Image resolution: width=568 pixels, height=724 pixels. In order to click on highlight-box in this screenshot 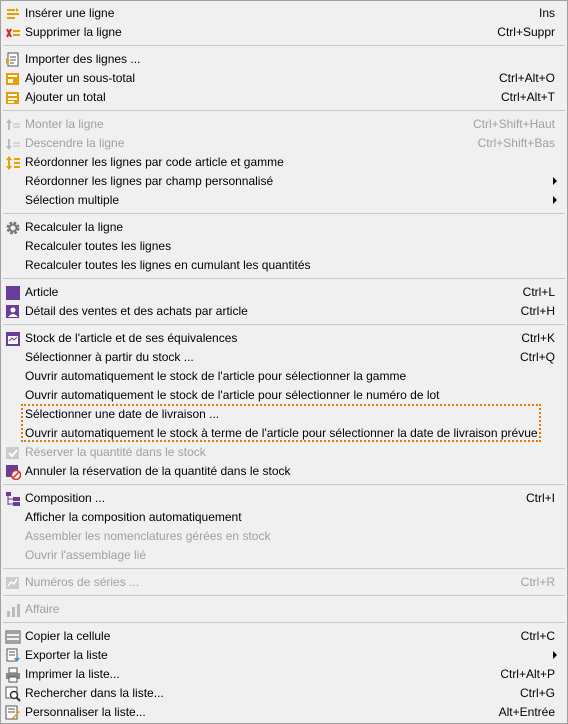, I will do `click(281, 423)`.